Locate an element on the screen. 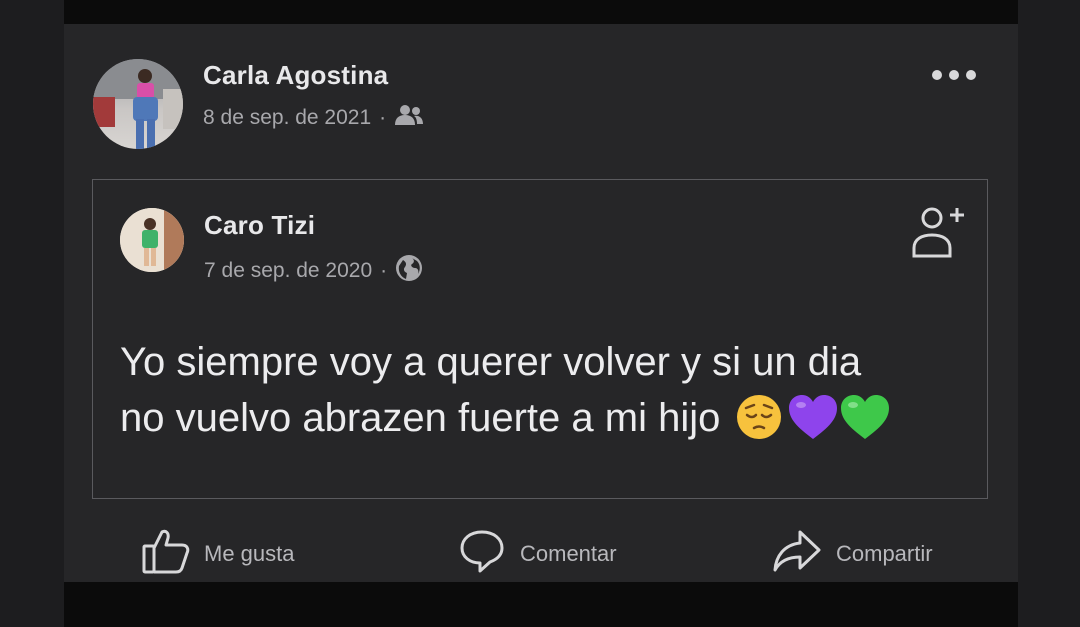 This screenshot has height=627, width=1080. post-date: 8 de sep. de 2021 is located at coordinates (287, 118).